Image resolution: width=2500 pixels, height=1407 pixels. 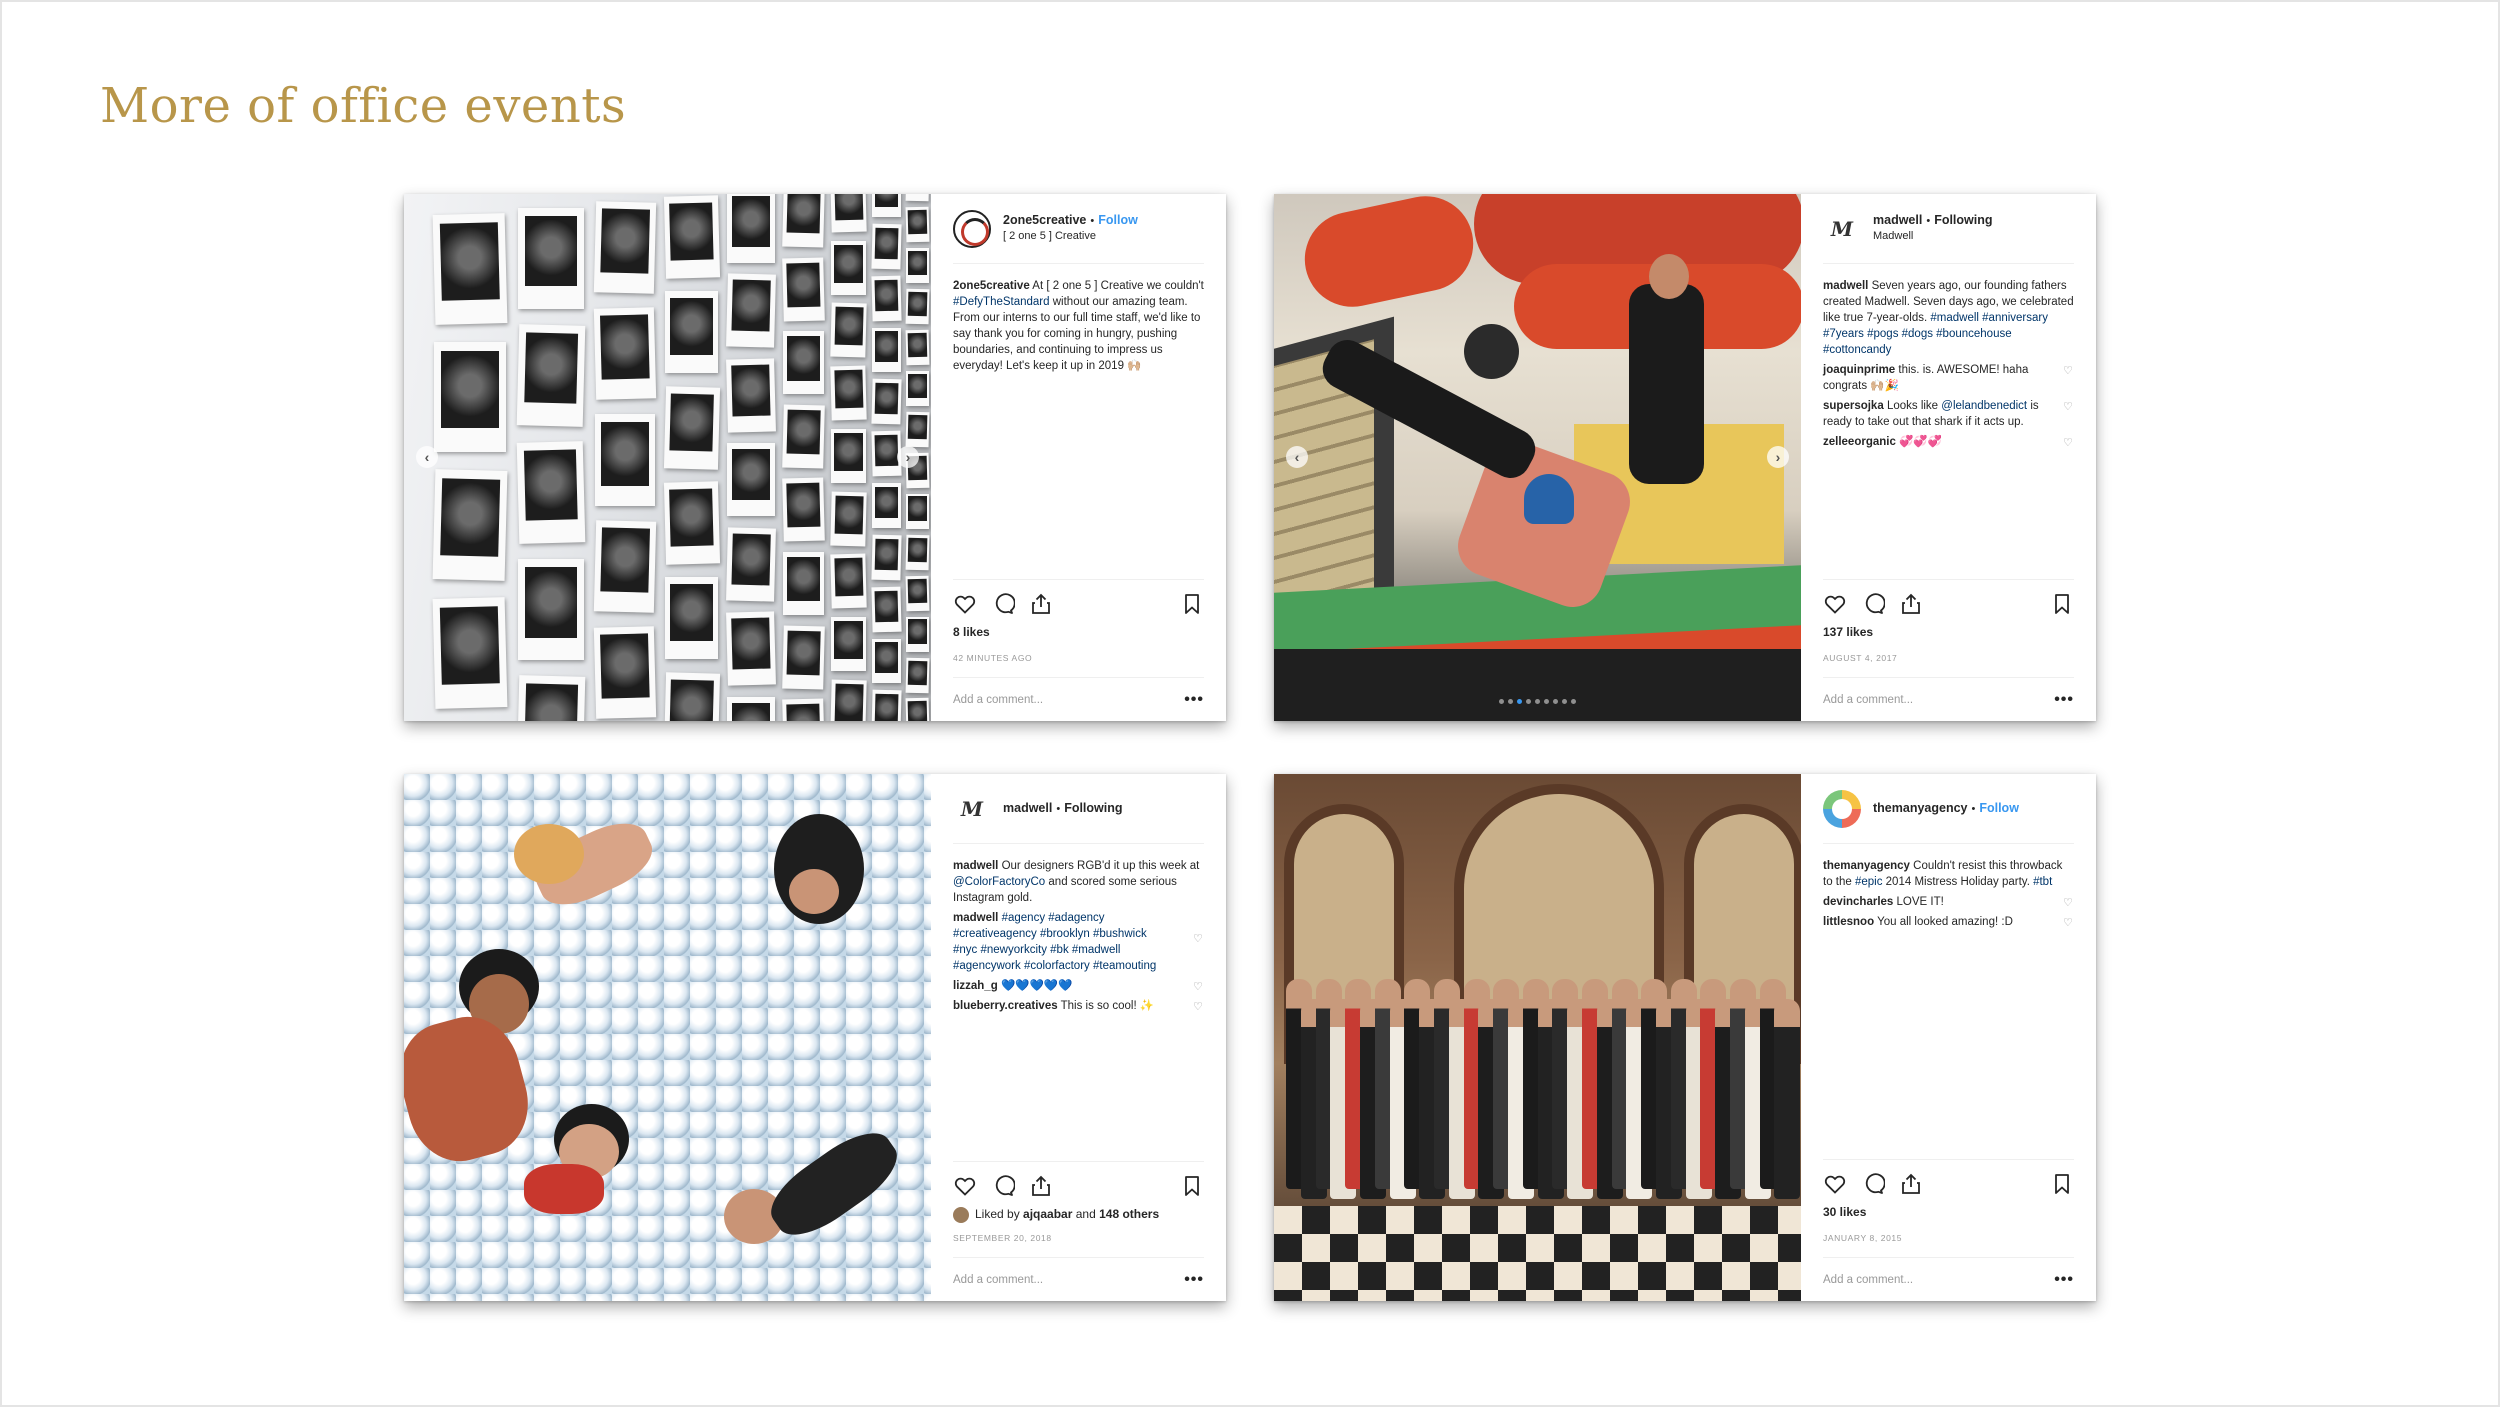 I want to click on liked-by-user: ajqaabar, so click(x=1047, y=1214).